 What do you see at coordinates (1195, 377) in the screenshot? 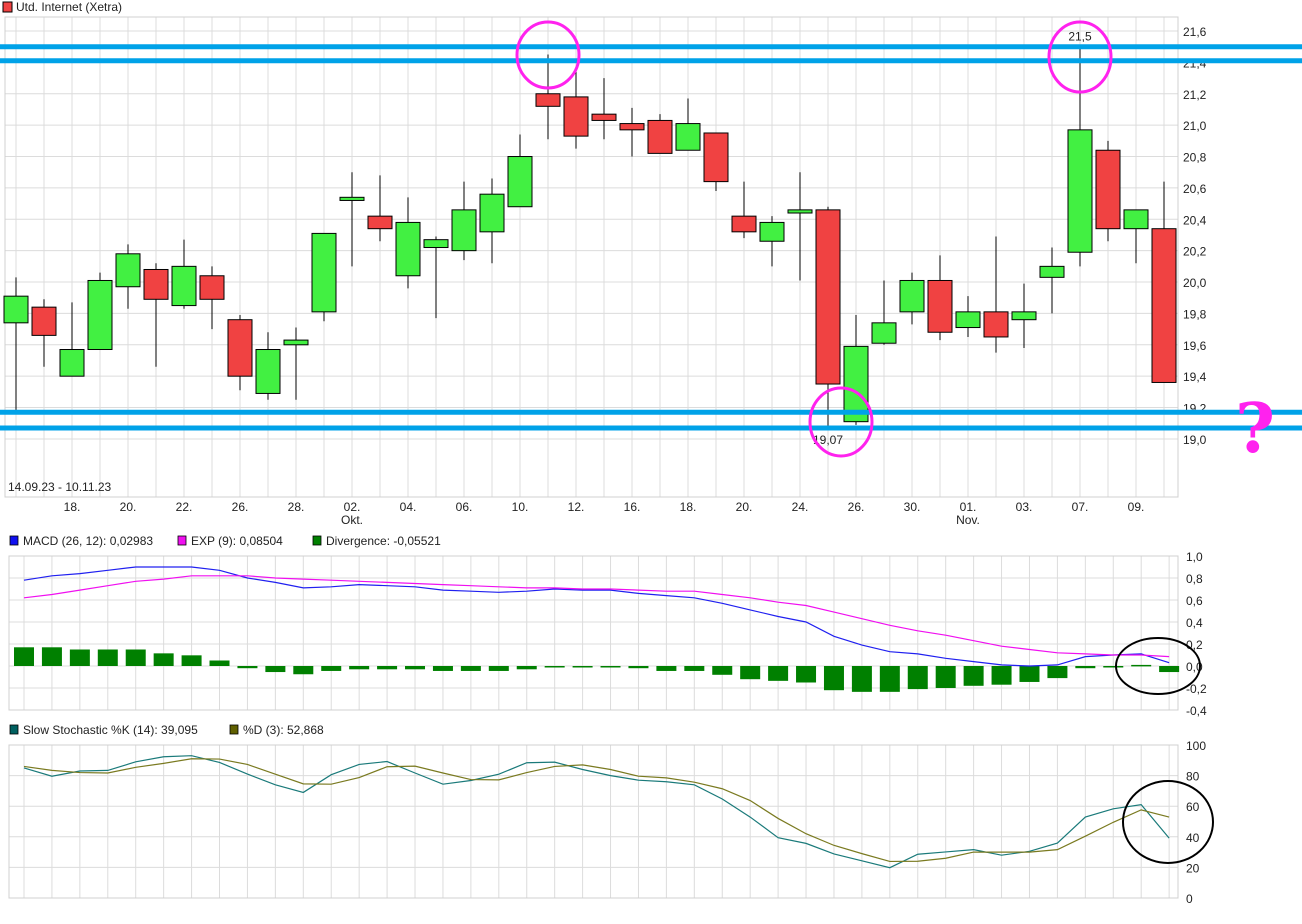
I see `y-tick-label: 19,4` at bounding box center [1195, 377].